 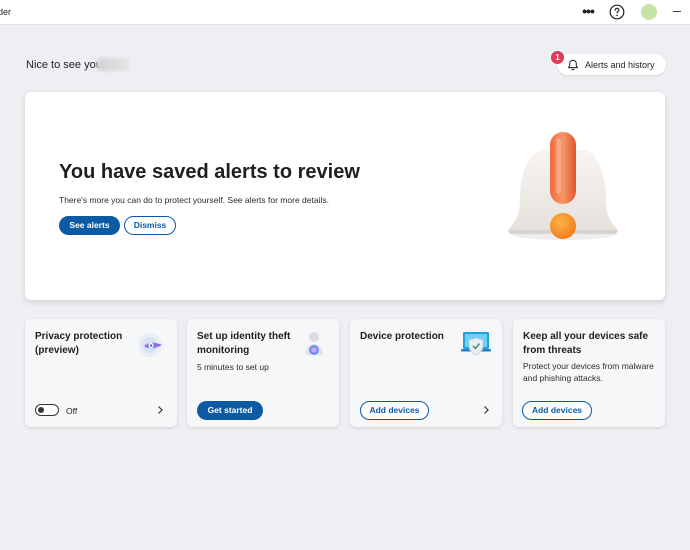 What do you see at coordinates (79, 336) in the screenshot?
I see `card-title-line: Privacy protection` at bounding box center [79, 336].